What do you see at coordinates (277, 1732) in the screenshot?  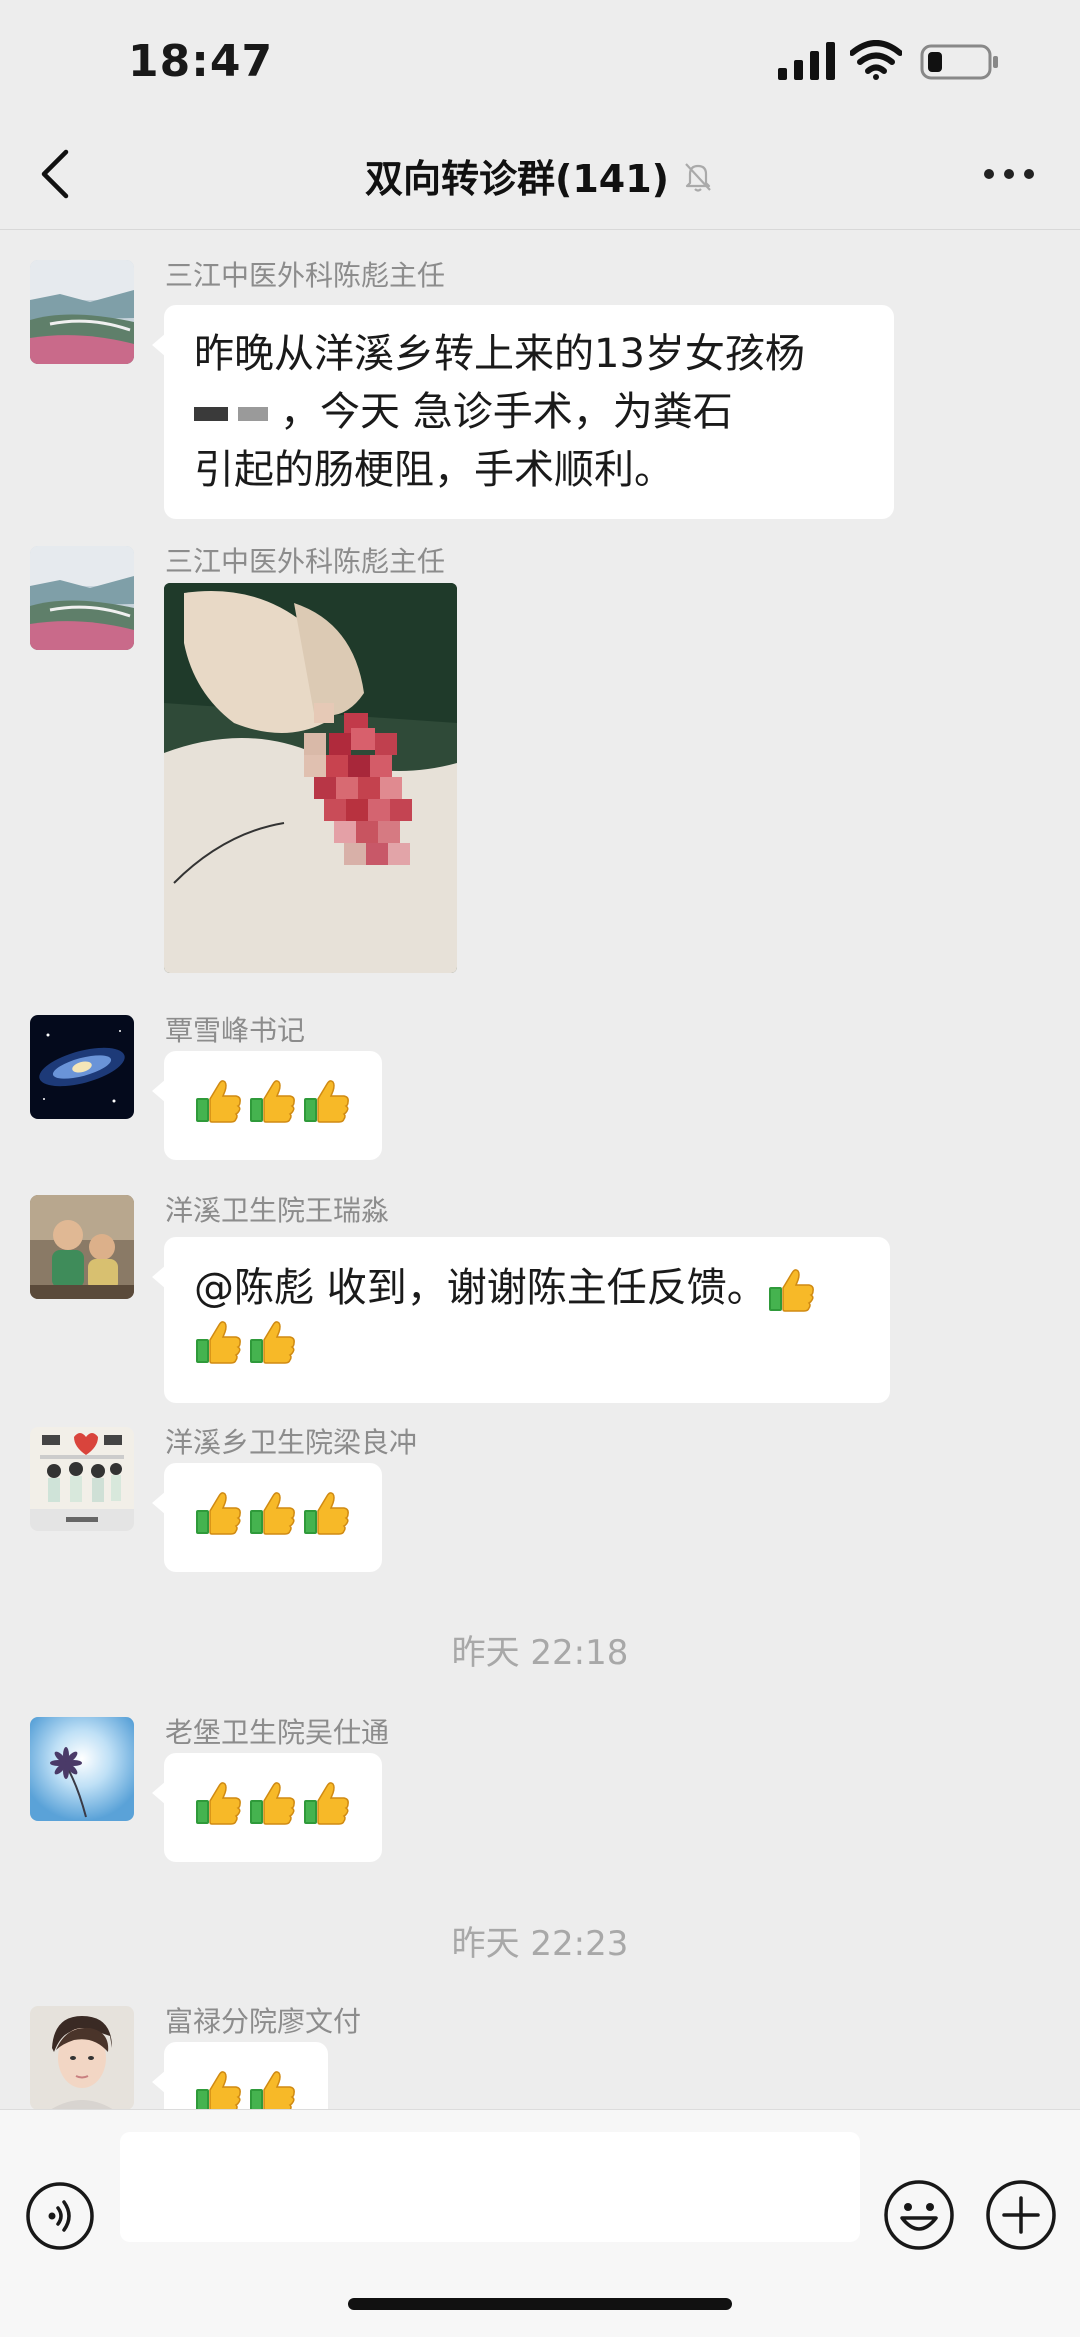 I see `sender-name: 老堡卫生院吴仕通` at bounding box center [277, 1732].